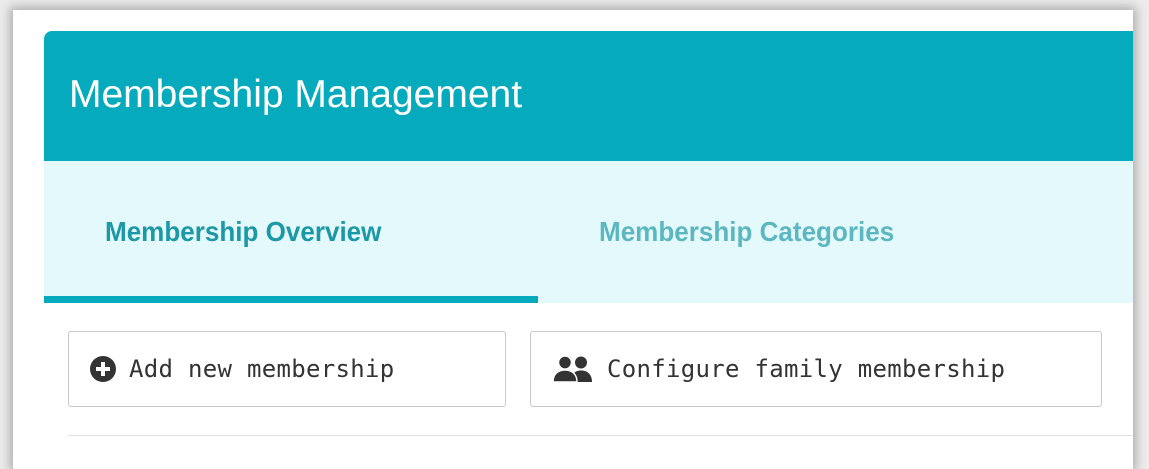  I want to click on page-title: Membership Management, so click(296, 94).